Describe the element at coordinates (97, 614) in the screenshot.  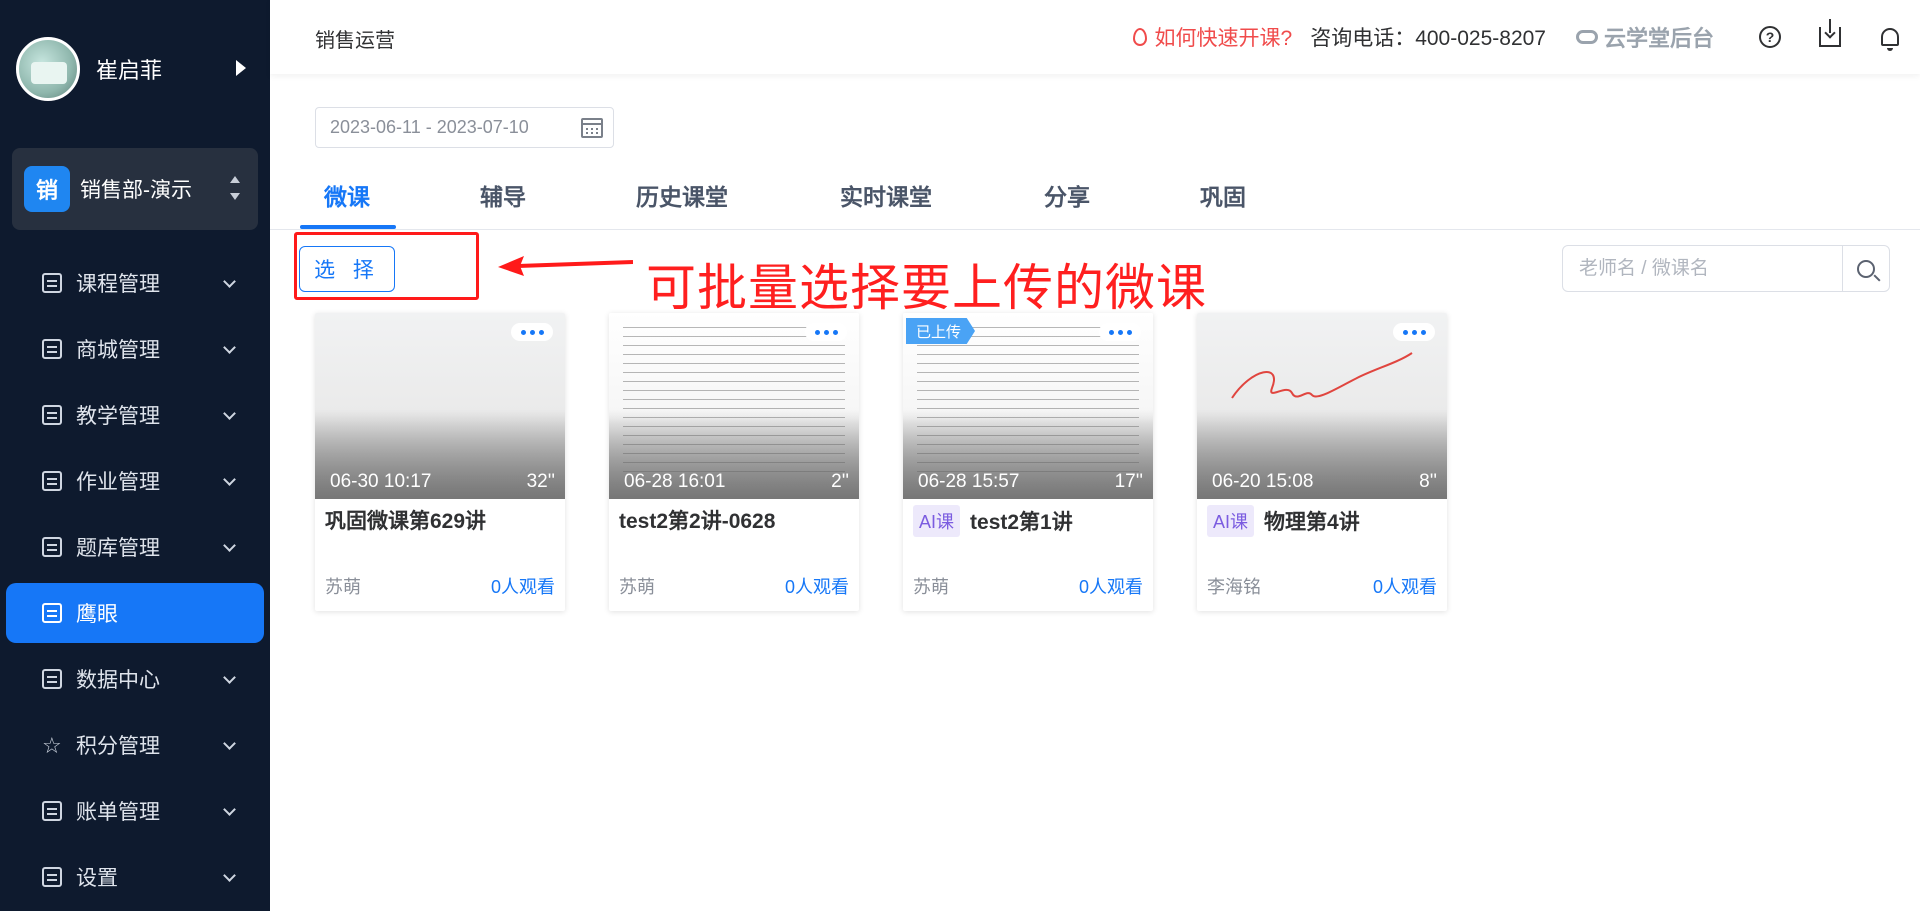
I see `sidebar-item-label: 鹰眼` at that location.